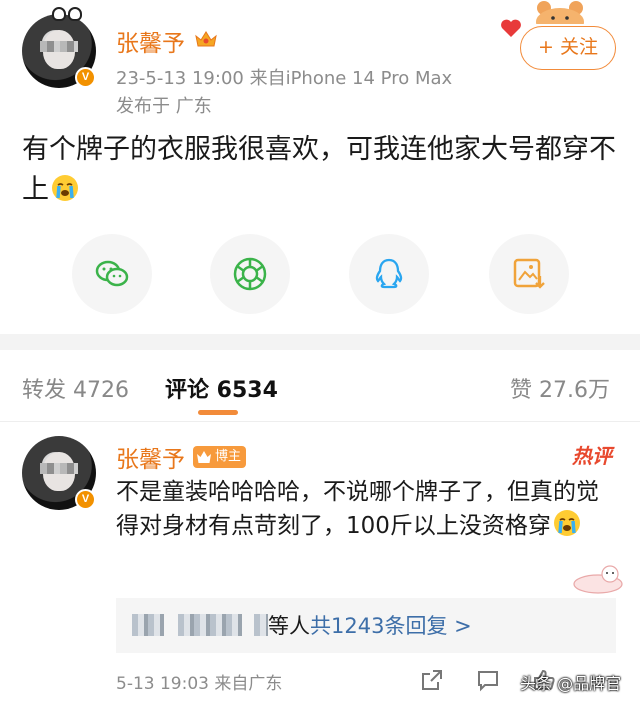  I want to click on save-image-icon, so click(529, 273).